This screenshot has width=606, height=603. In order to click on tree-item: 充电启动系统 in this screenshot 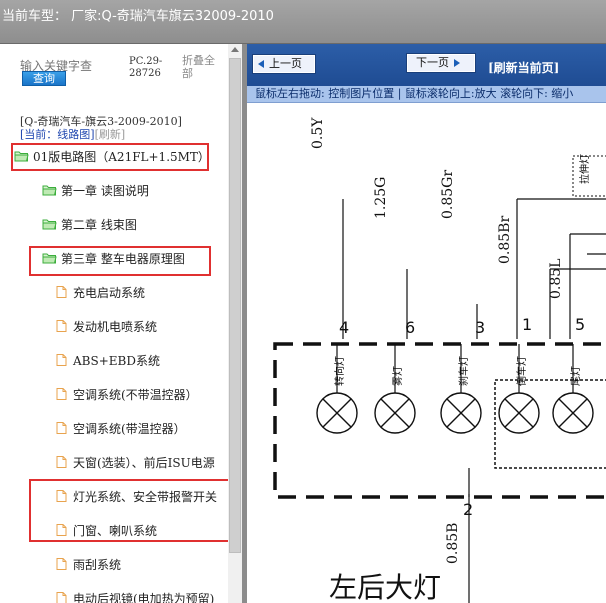, I will do `click(99, 292)`.